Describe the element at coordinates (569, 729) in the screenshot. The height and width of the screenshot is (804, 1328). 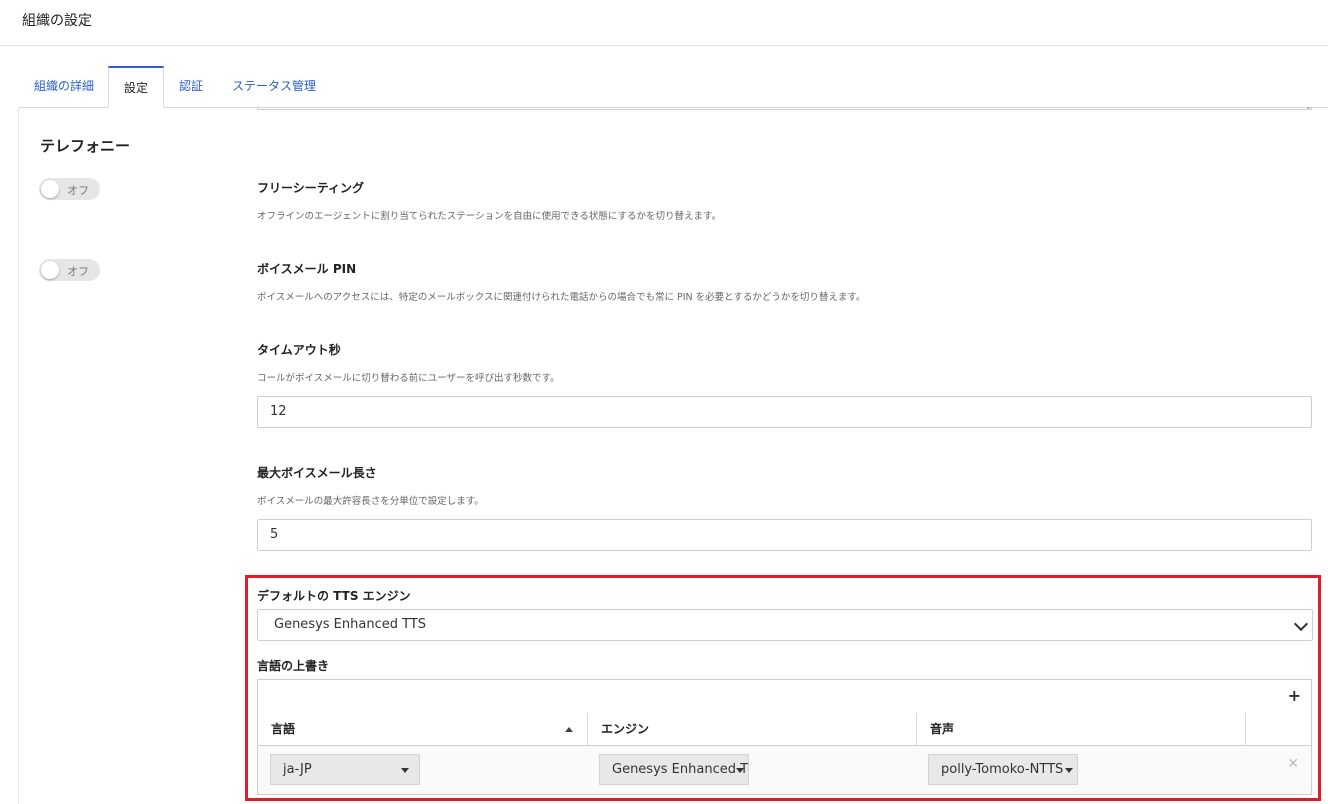
I see `sort-ascending-icon` at that location.